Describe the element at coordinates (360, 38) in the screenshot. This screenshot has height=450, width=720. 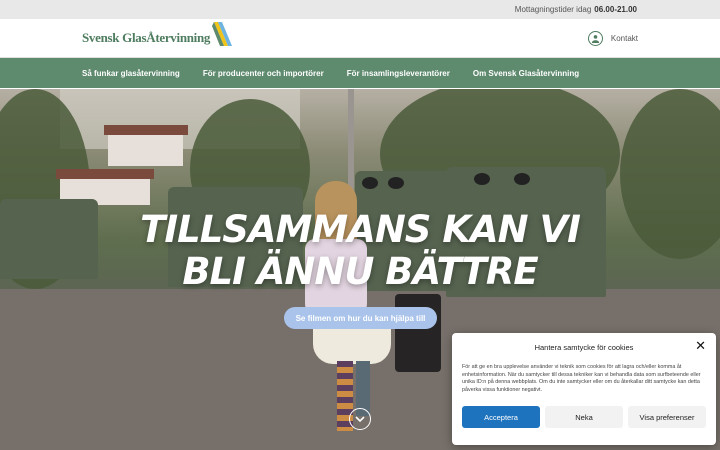
I see `site-header: Svensk GlasÅtervinning Kontakt` at that location.